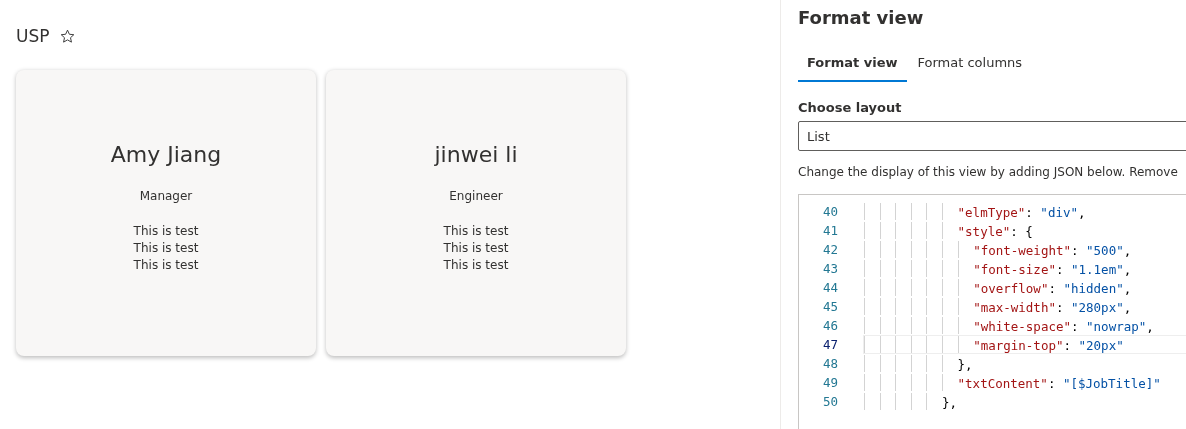 The image size is (1186, 429). Describe the element at coordinates (850, 107) in the screenshot. I see `field-label: Choose layout` at that location.